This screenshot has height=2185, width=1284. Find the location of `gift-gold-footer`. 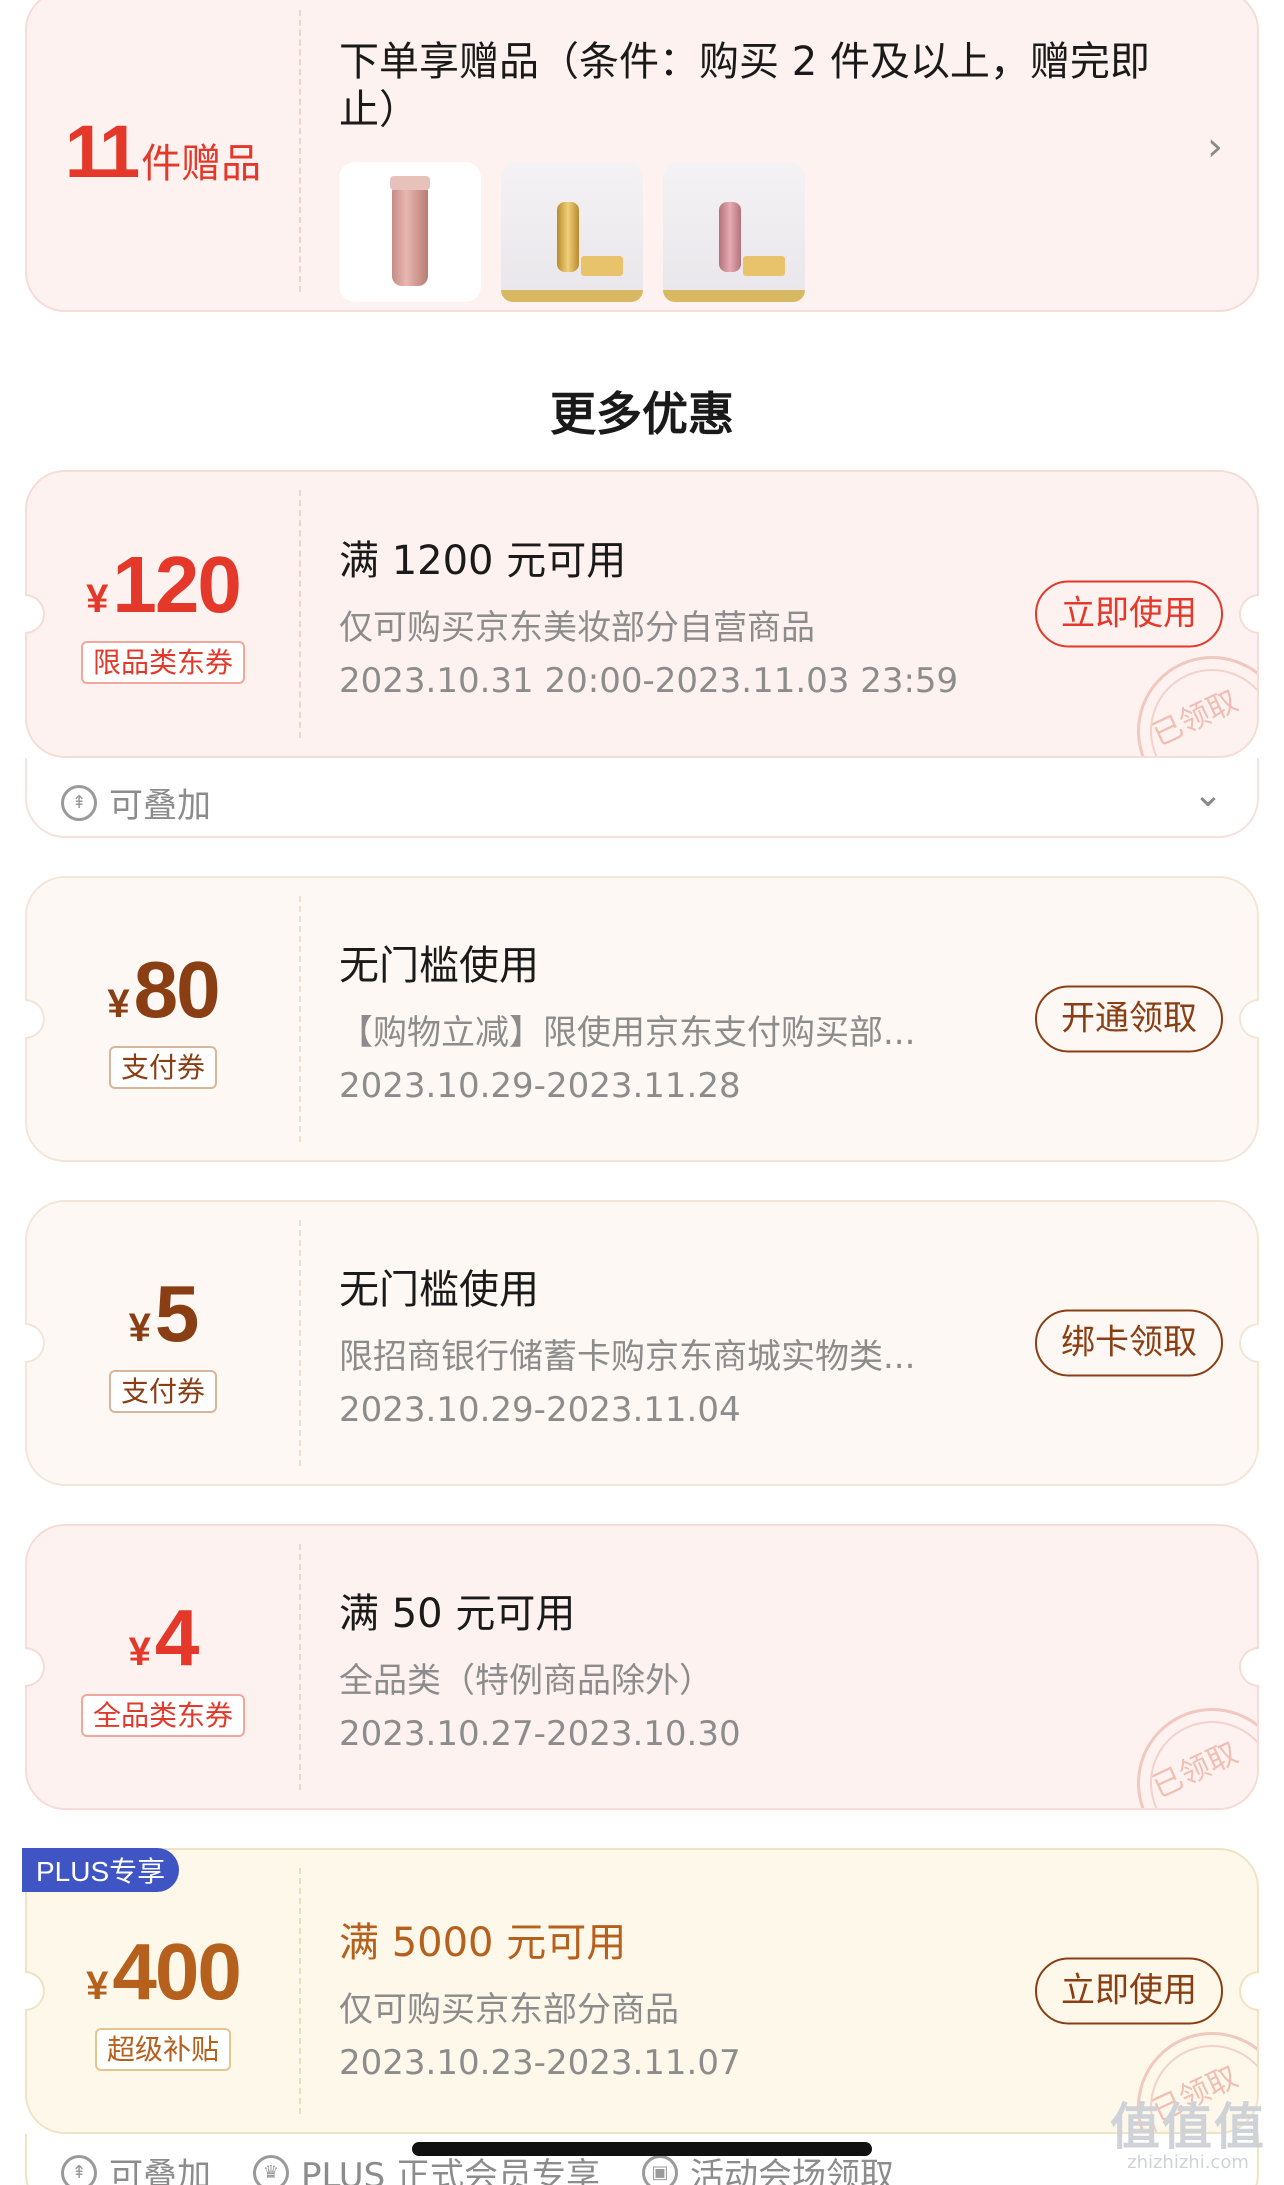

gift-gold-footer is located at coordinates (572, 296).